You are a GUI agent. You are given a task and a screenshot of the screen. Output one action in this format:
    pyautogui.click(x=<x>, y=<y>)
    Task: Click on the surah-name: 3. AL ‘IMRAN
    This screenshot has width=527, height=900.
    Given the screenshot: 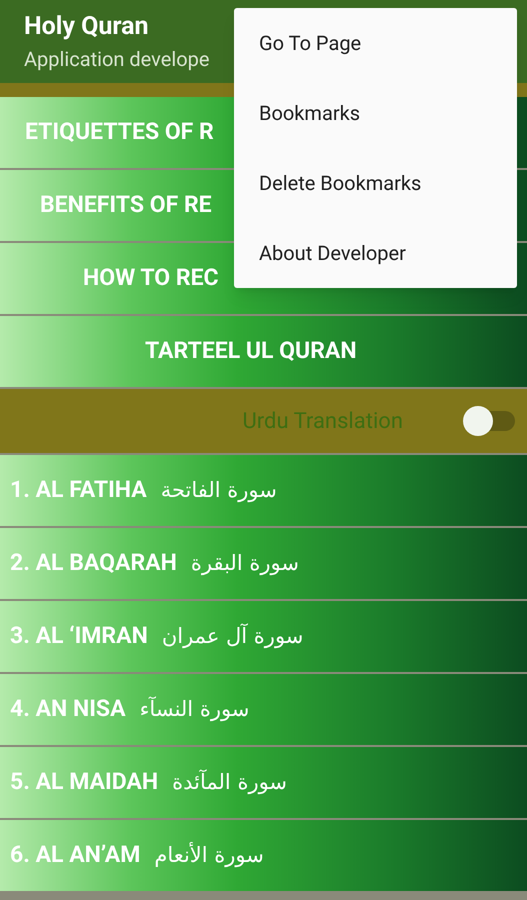 What is the action you would take?
    pyautogui.click(x=79, y=636)
    